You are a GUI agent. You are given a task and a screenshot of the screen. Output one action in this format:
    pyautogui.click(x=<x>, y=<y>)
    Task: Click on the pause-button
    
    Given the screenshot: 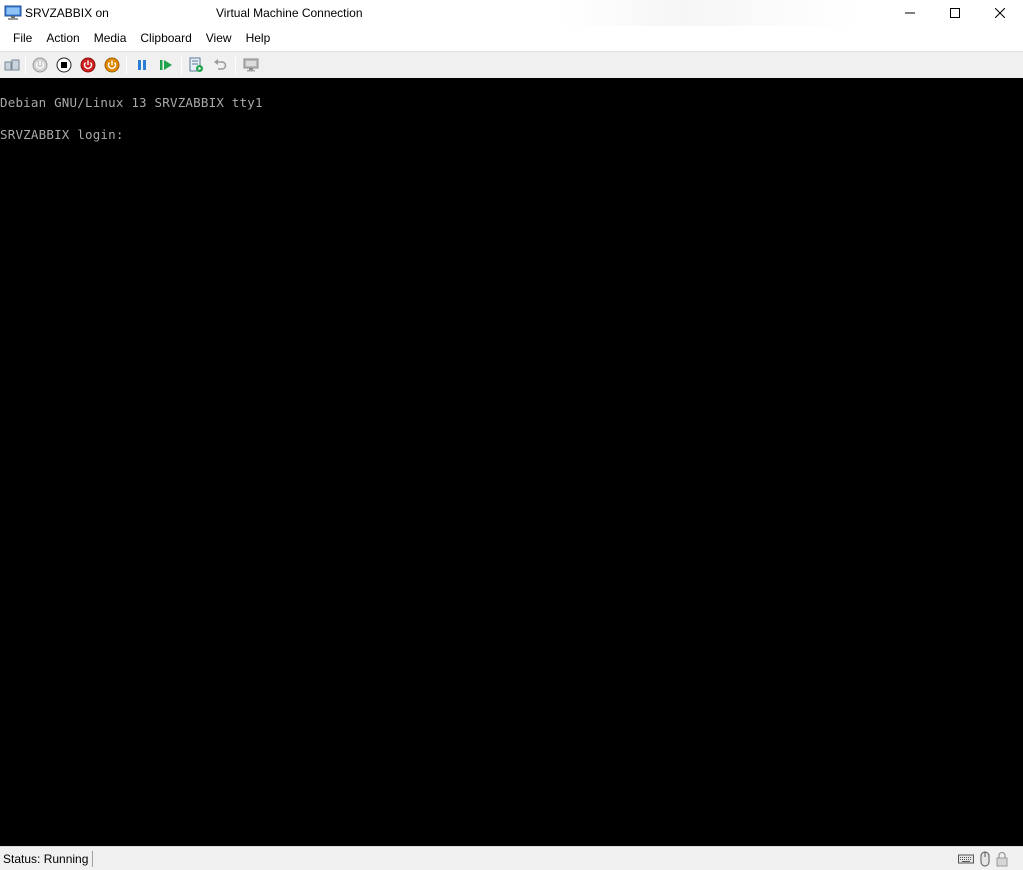 What is the action you would take?
    pyautogui.click(x=142, y=65)
    